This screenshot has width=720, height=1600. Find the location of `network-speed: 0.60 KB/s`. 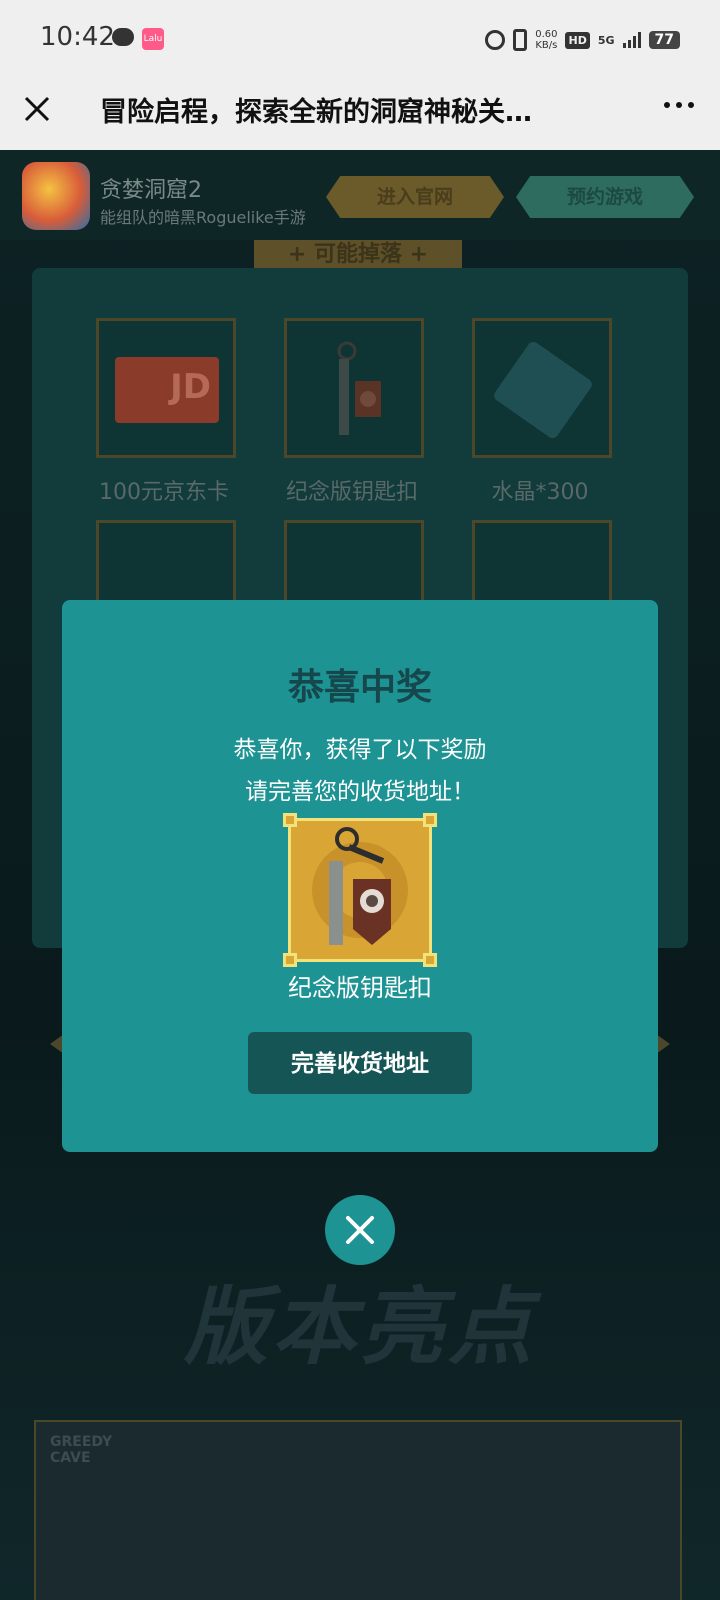

network-speed: 0.60 KB/s is located at coordinates (546, 40).